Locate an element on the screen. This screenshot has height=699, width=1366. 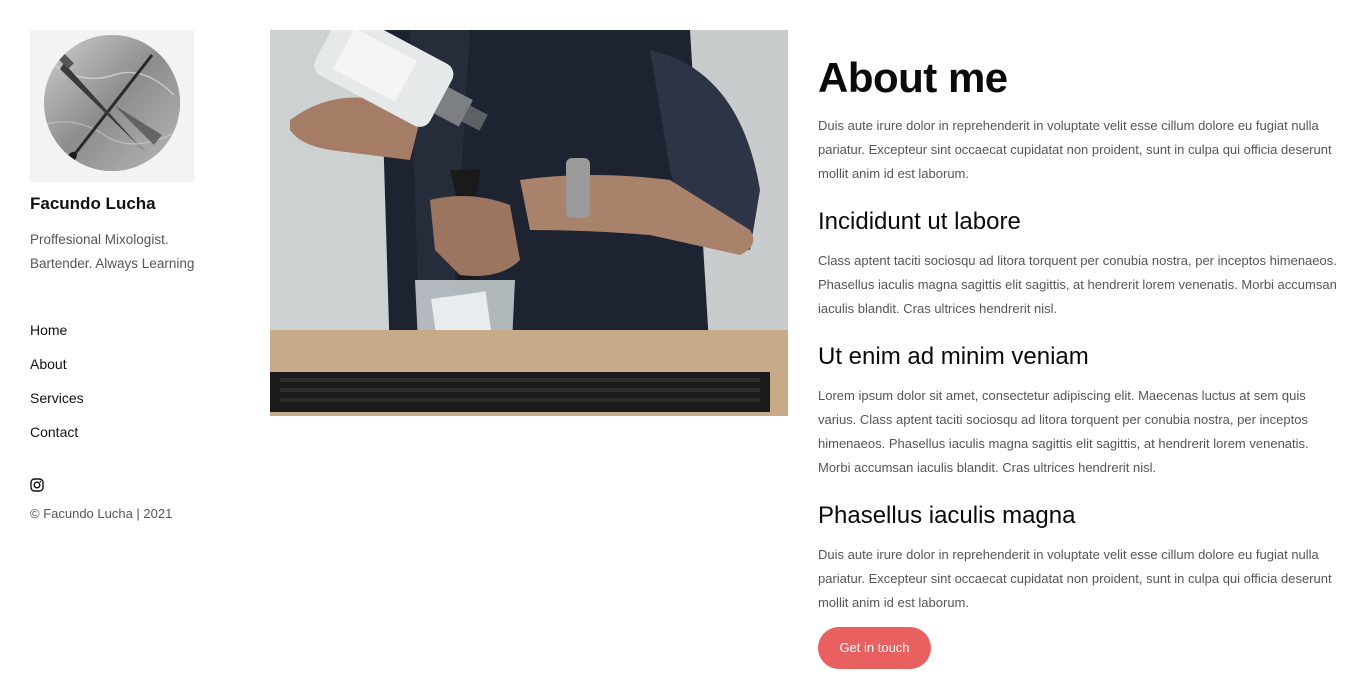
nav-item-about: About is located at coordinates (57, 373).